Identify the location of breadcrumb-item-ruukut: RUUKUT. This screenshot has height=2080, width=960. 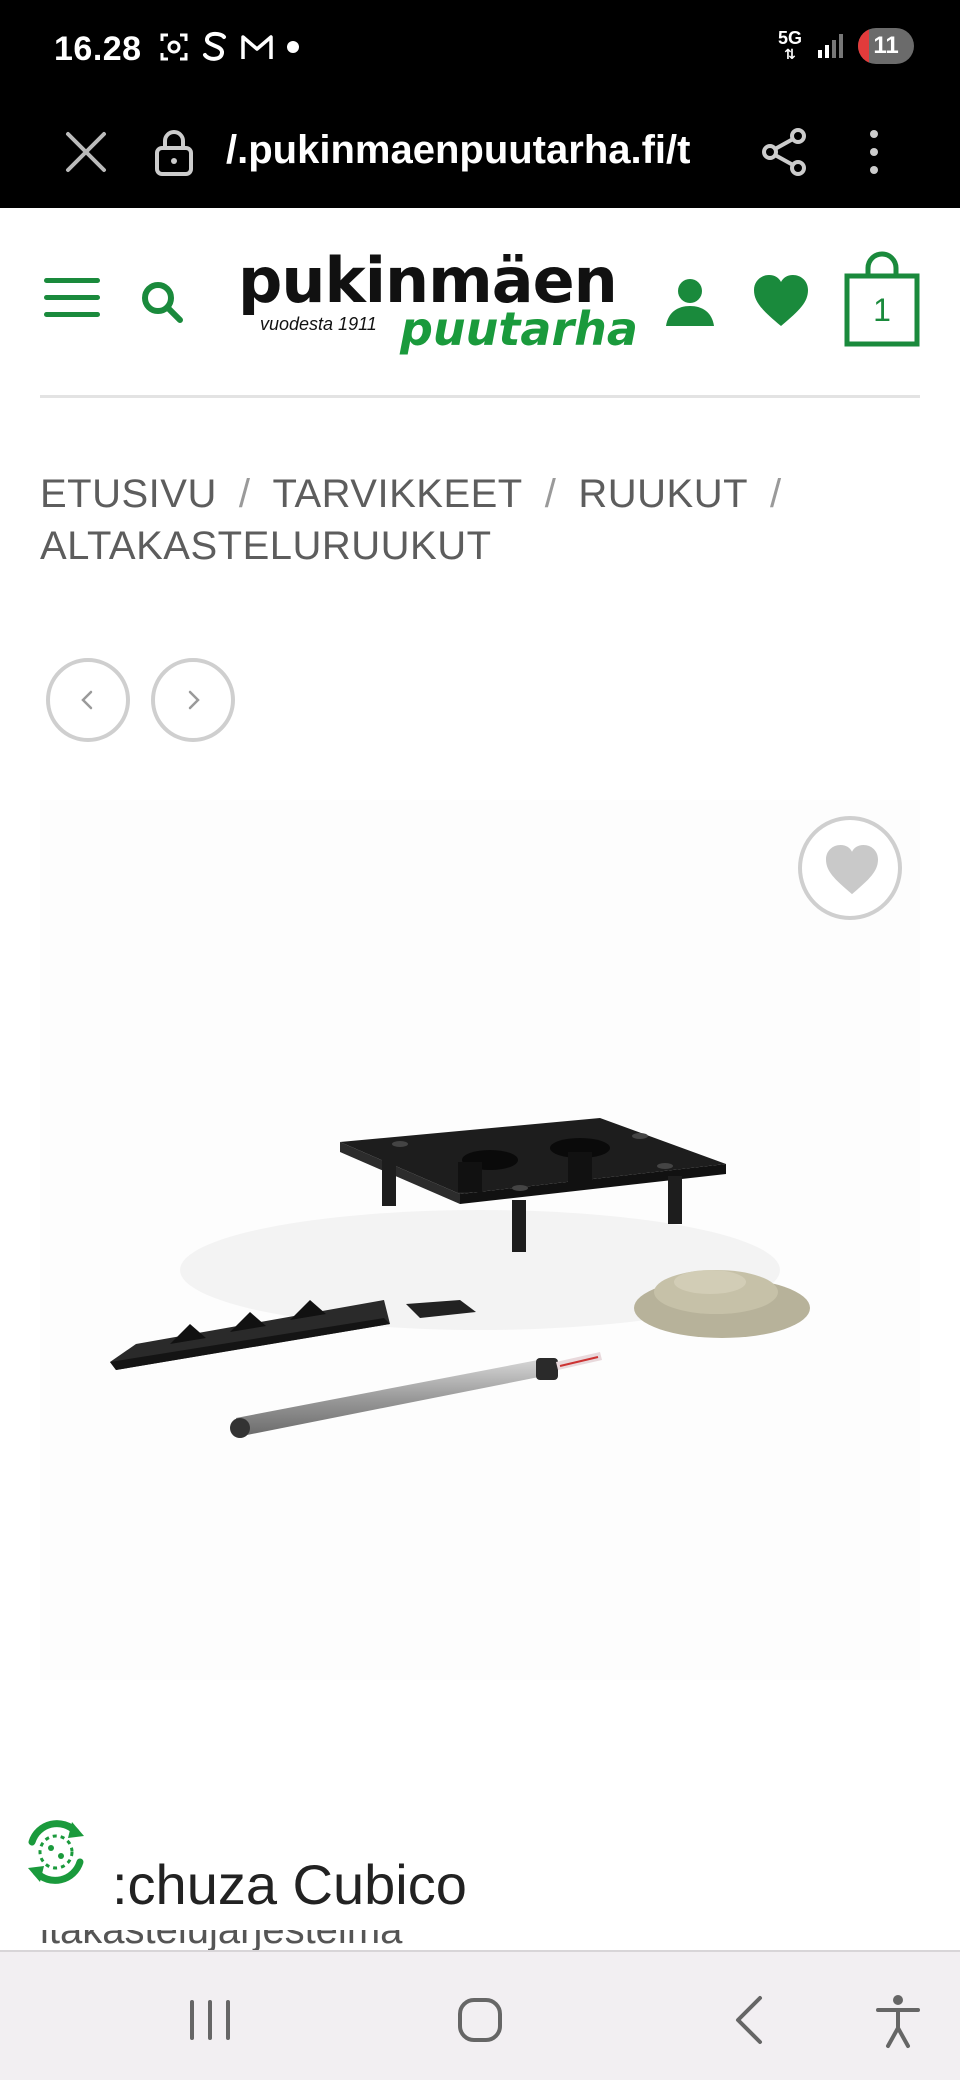
(663, 494).